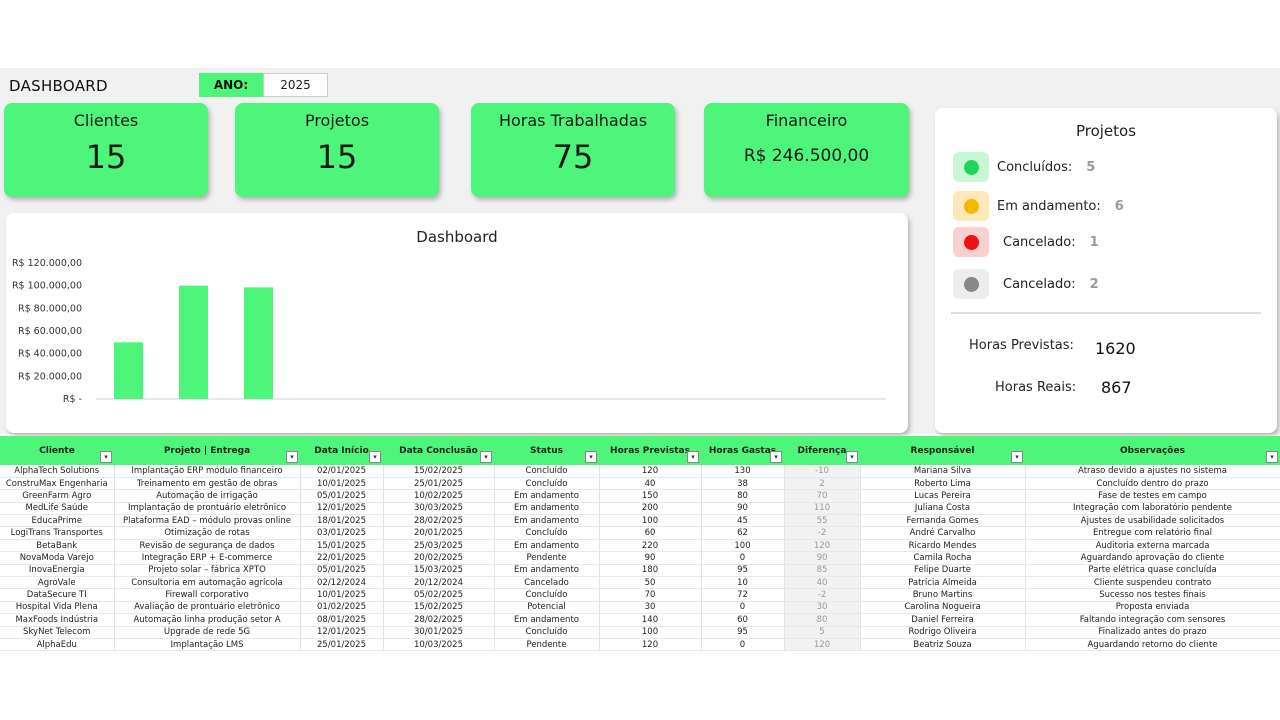  I want to click on year-select: 2025, so click(295, 85).